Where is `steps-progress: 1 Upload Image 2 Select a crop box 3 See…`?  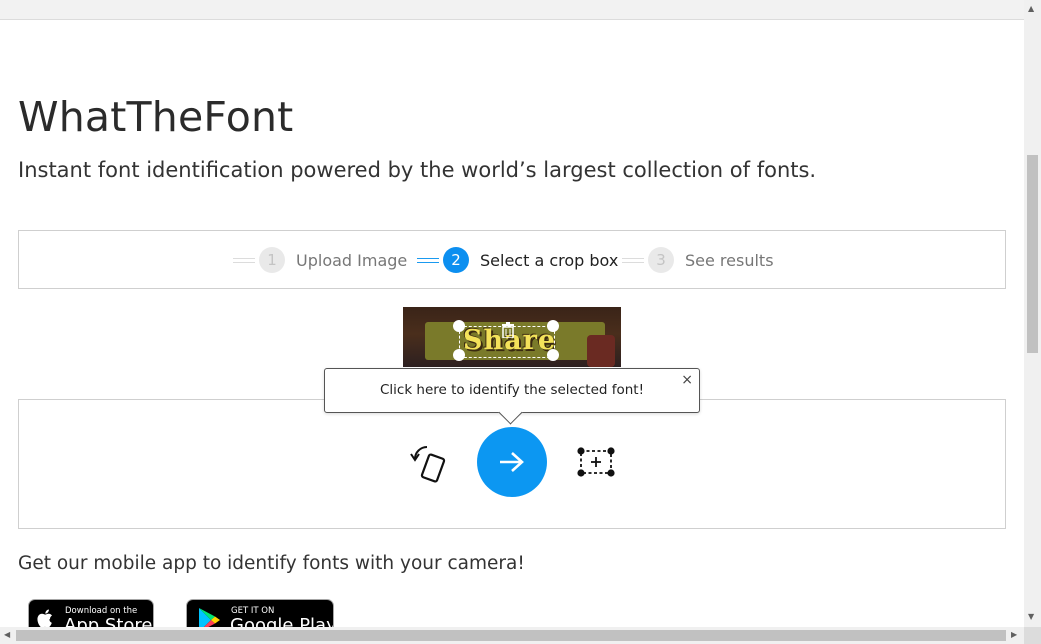
steps-progress: 1 Upload Image 2 Select a crop box 3 See… is located at coordinates (512, 259).